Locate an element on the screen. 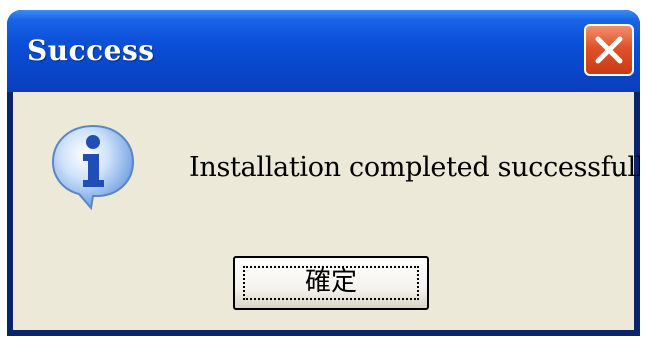  close-icon is located at coordinates (609, 50).